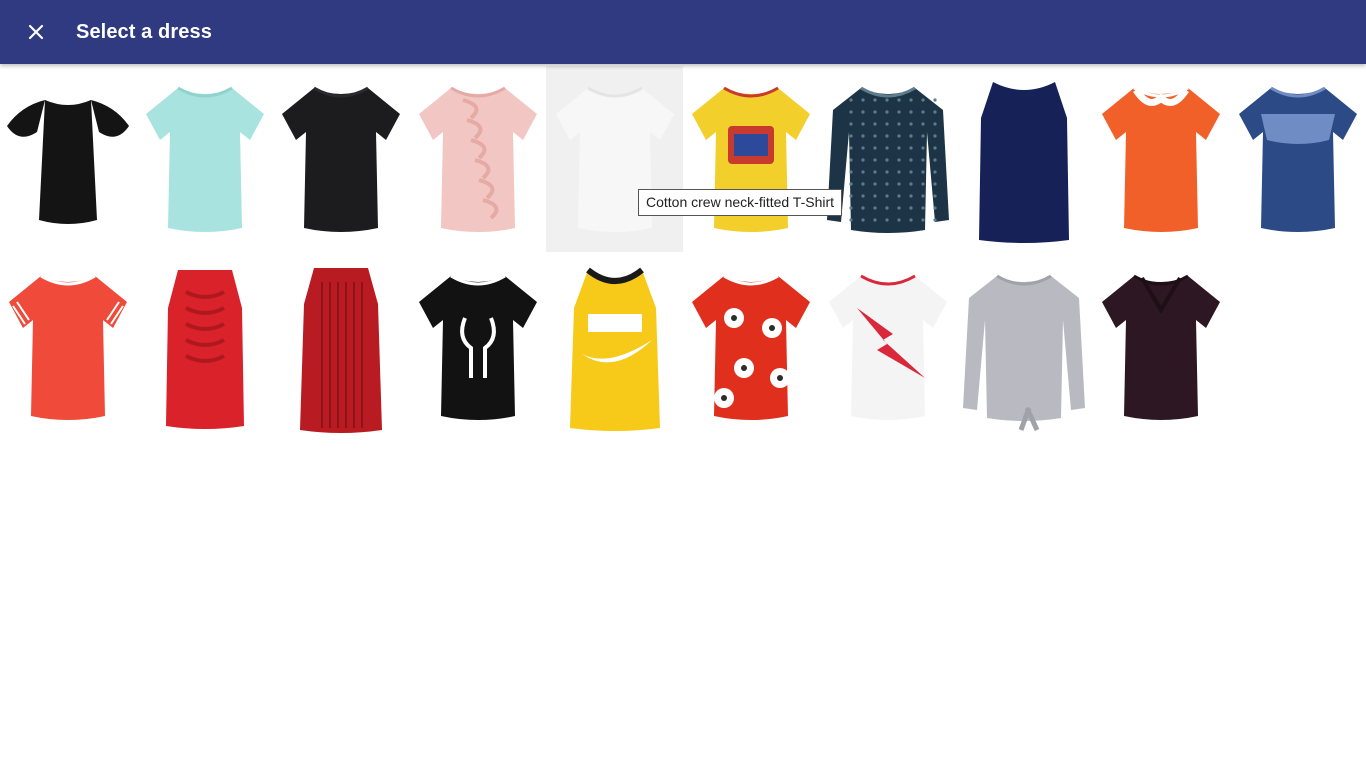  Describe the element at coordinates (144, 31) in the screenshot. I see `page-title: Select a dress` at that location.